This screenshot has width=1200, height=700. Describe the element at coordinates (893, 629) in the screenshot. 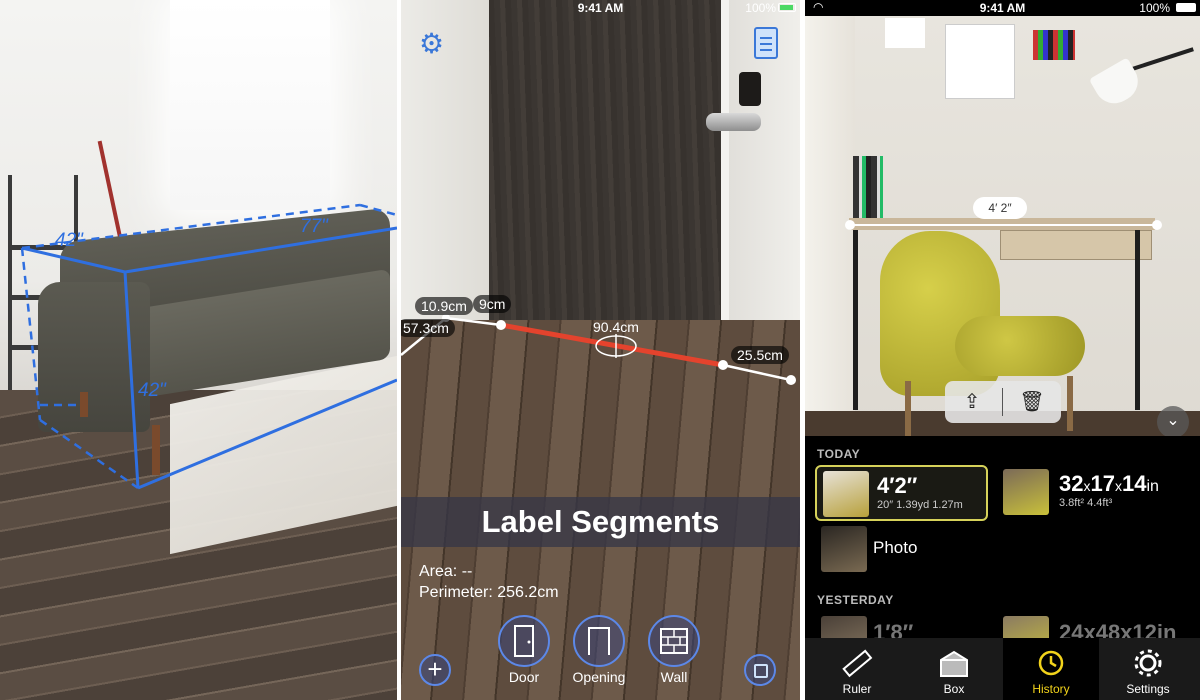

I see `history-item-main: 1′8″` at that location.